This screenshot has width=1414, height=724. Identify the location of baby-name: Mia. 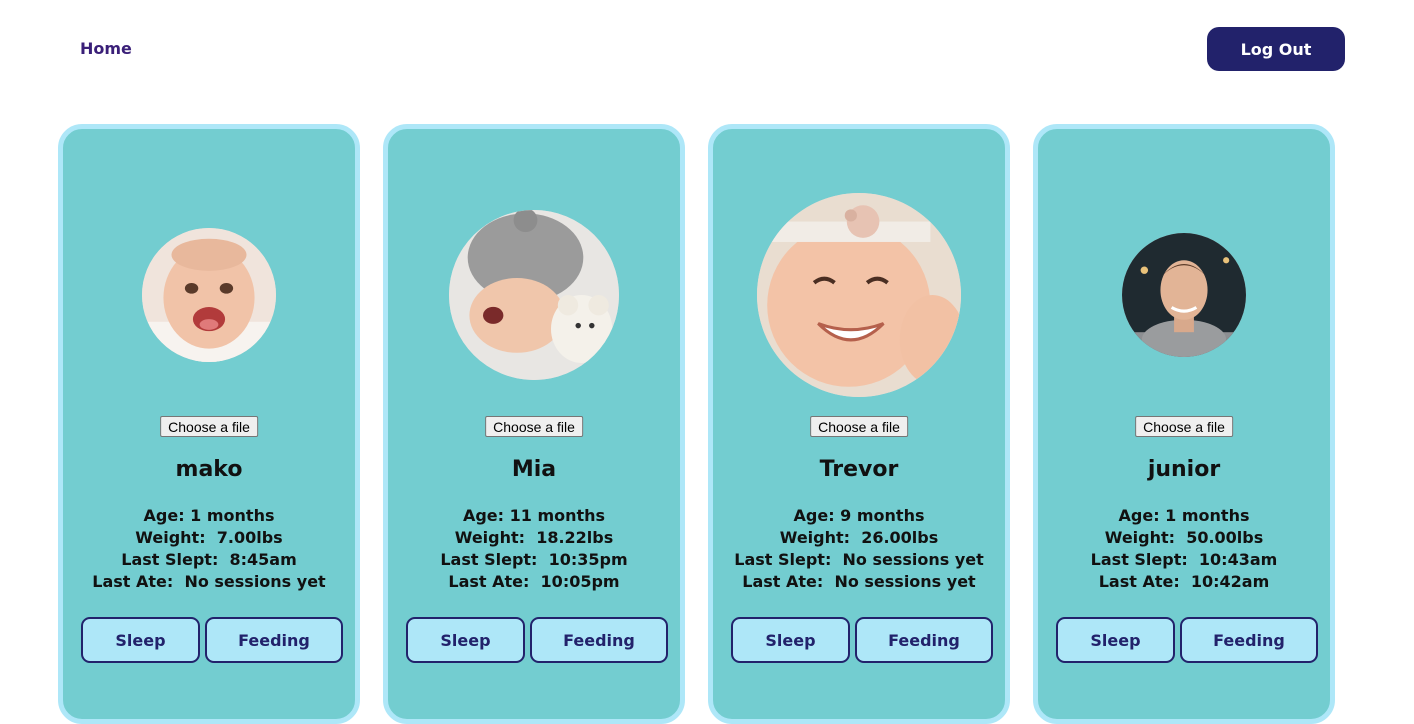
(534, 469).